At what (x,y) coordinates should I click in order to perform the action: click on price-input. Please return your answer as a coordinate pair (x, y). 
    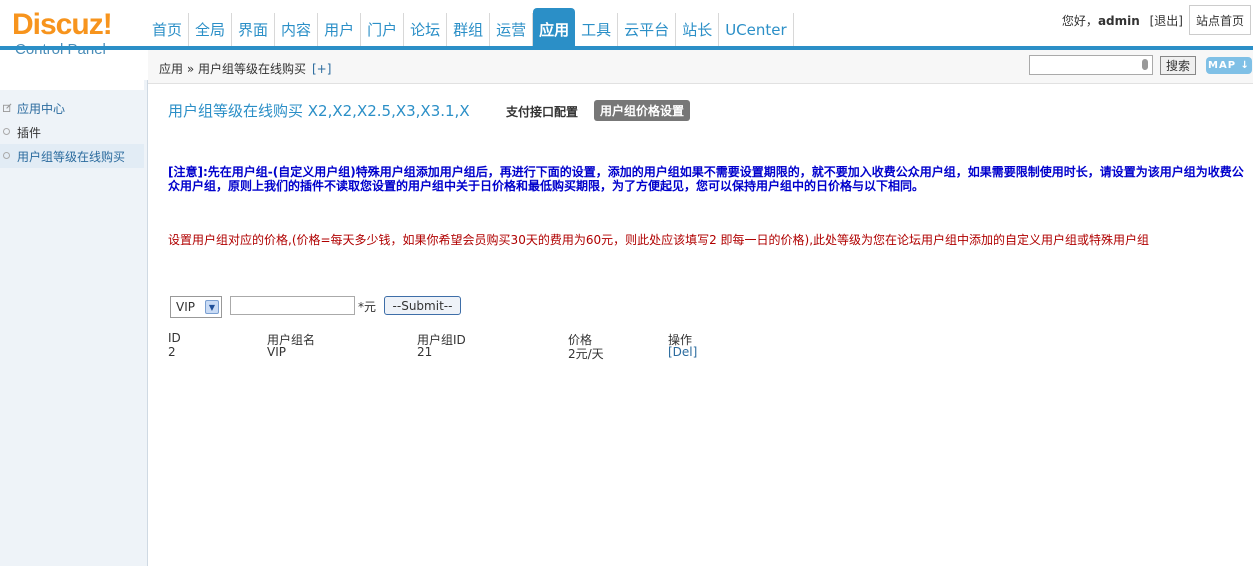
    Looking at the image, I should click on (292, 305).